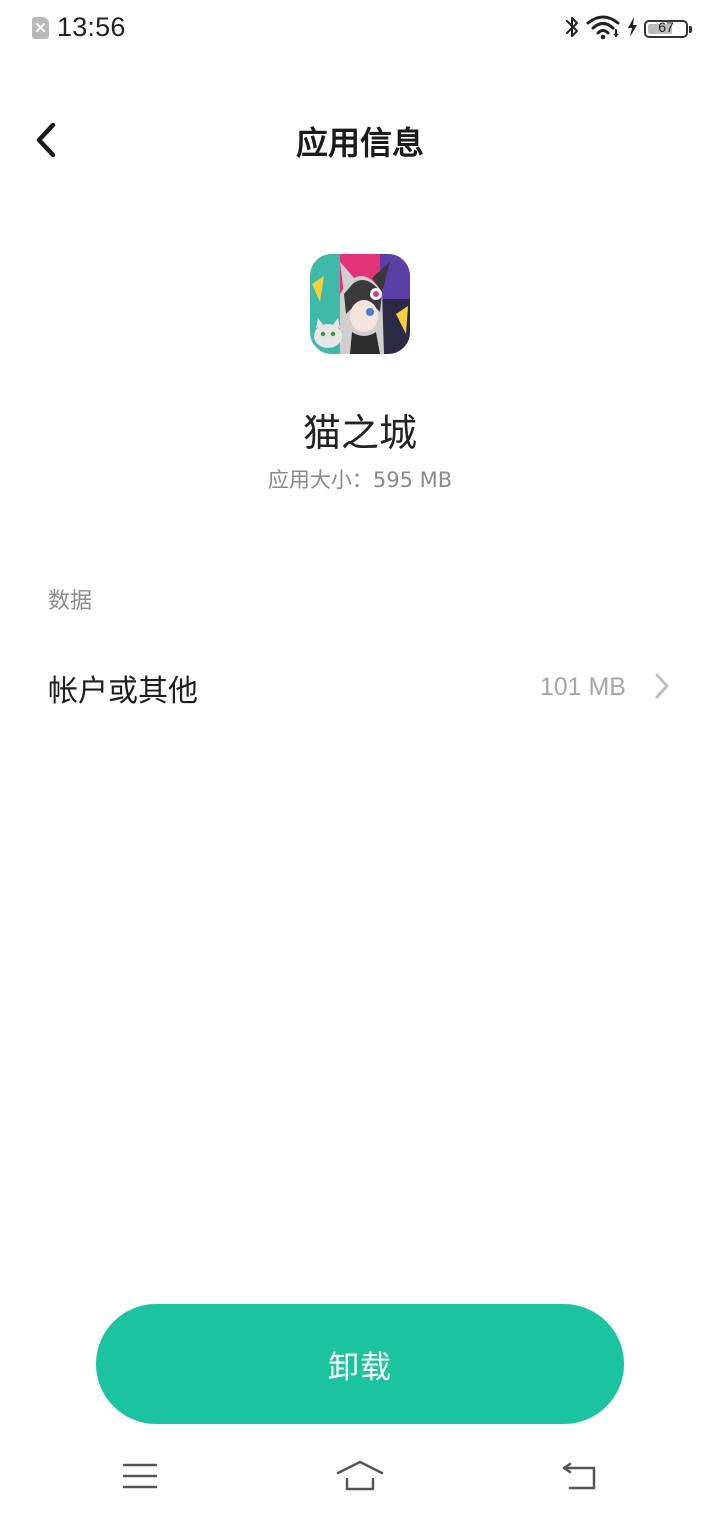 The width and height of the screenshot is (720, 1520). I want to click on battery-icon: 67, so click(668, 28).